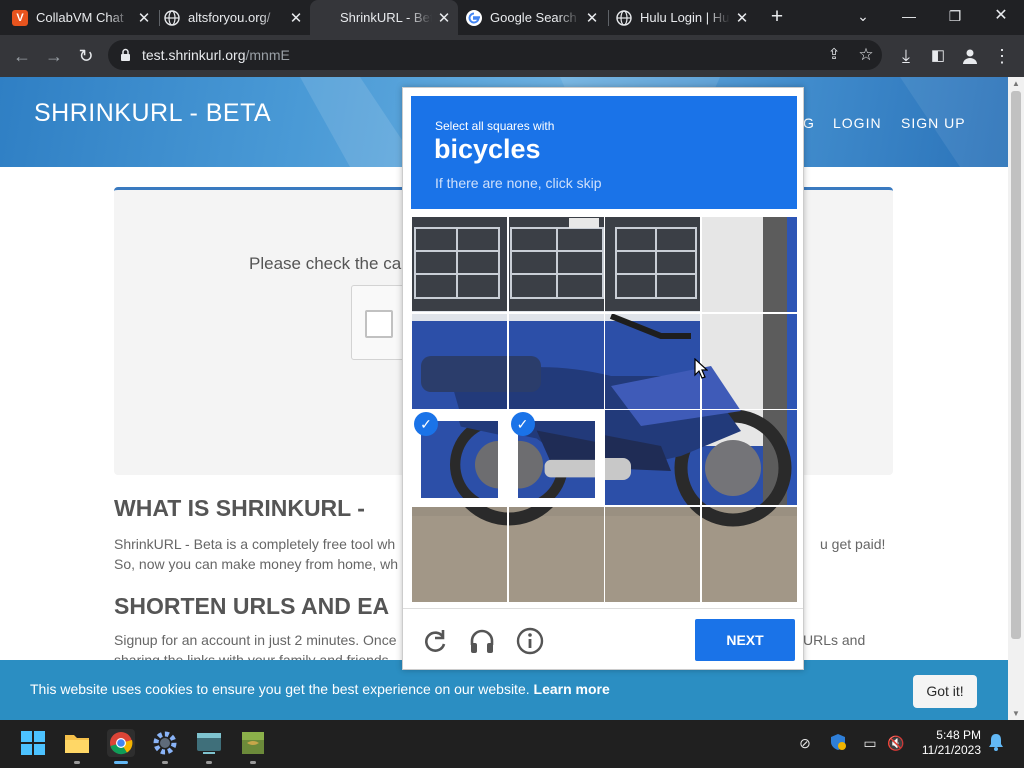 The width and height of the screenshot is (1024, 768). I want to click on settings-icon, so click(165, 743).